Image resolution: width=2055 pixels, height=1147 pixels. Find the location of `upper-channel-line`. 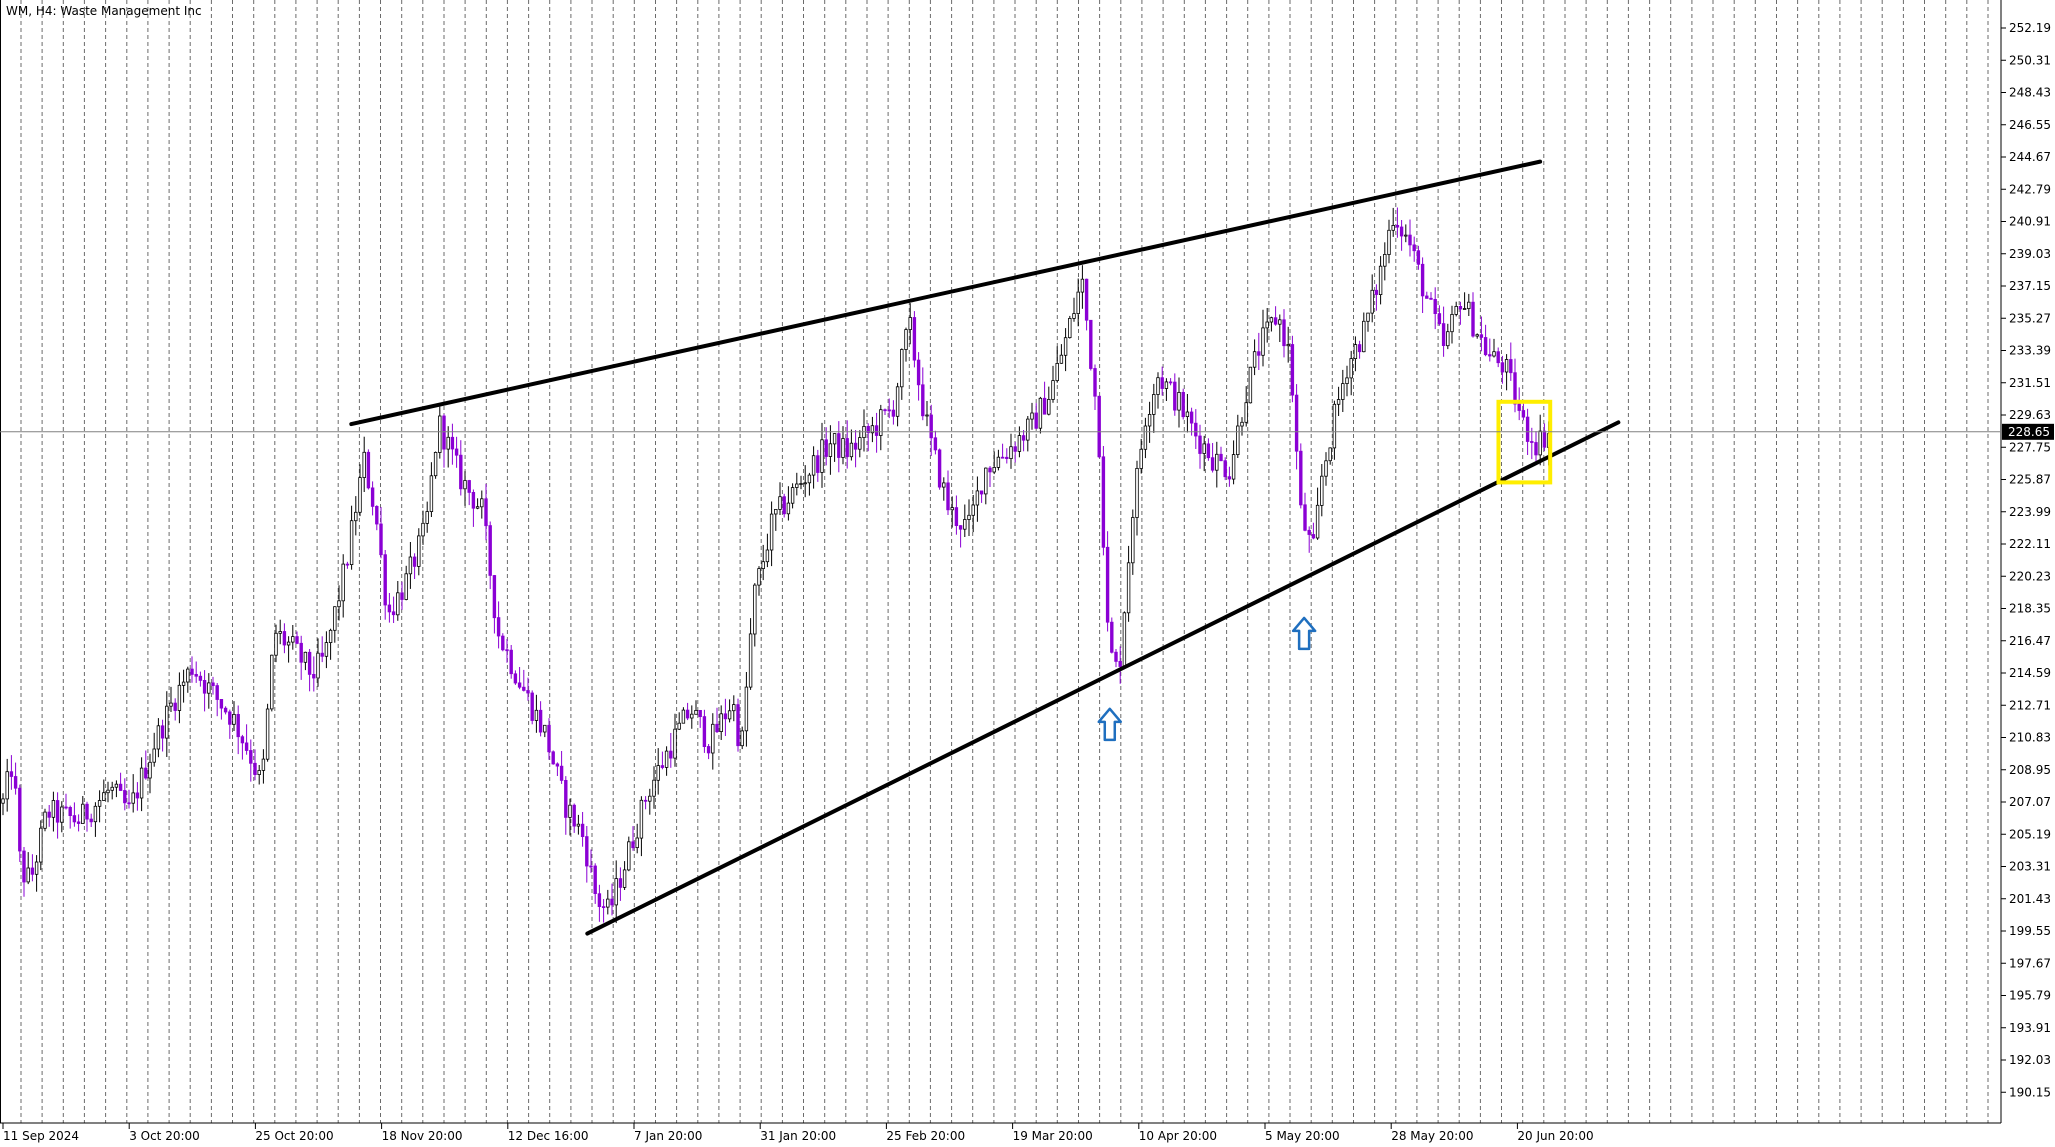

upper-channel-line is located at coordinates (946, 293).